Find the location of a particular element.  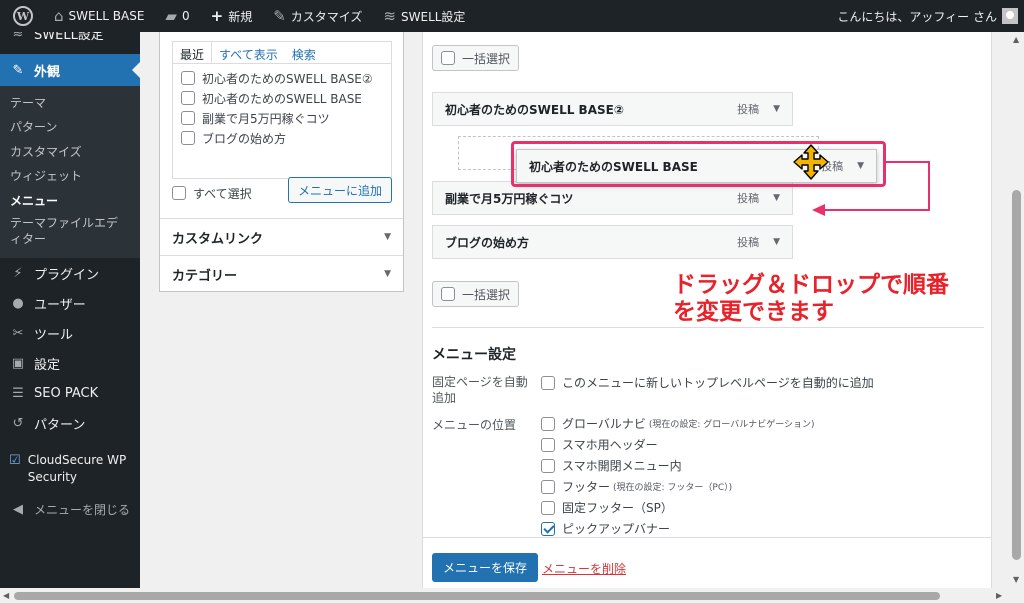

select-all-checkbox is located at coordinates (179, 193).